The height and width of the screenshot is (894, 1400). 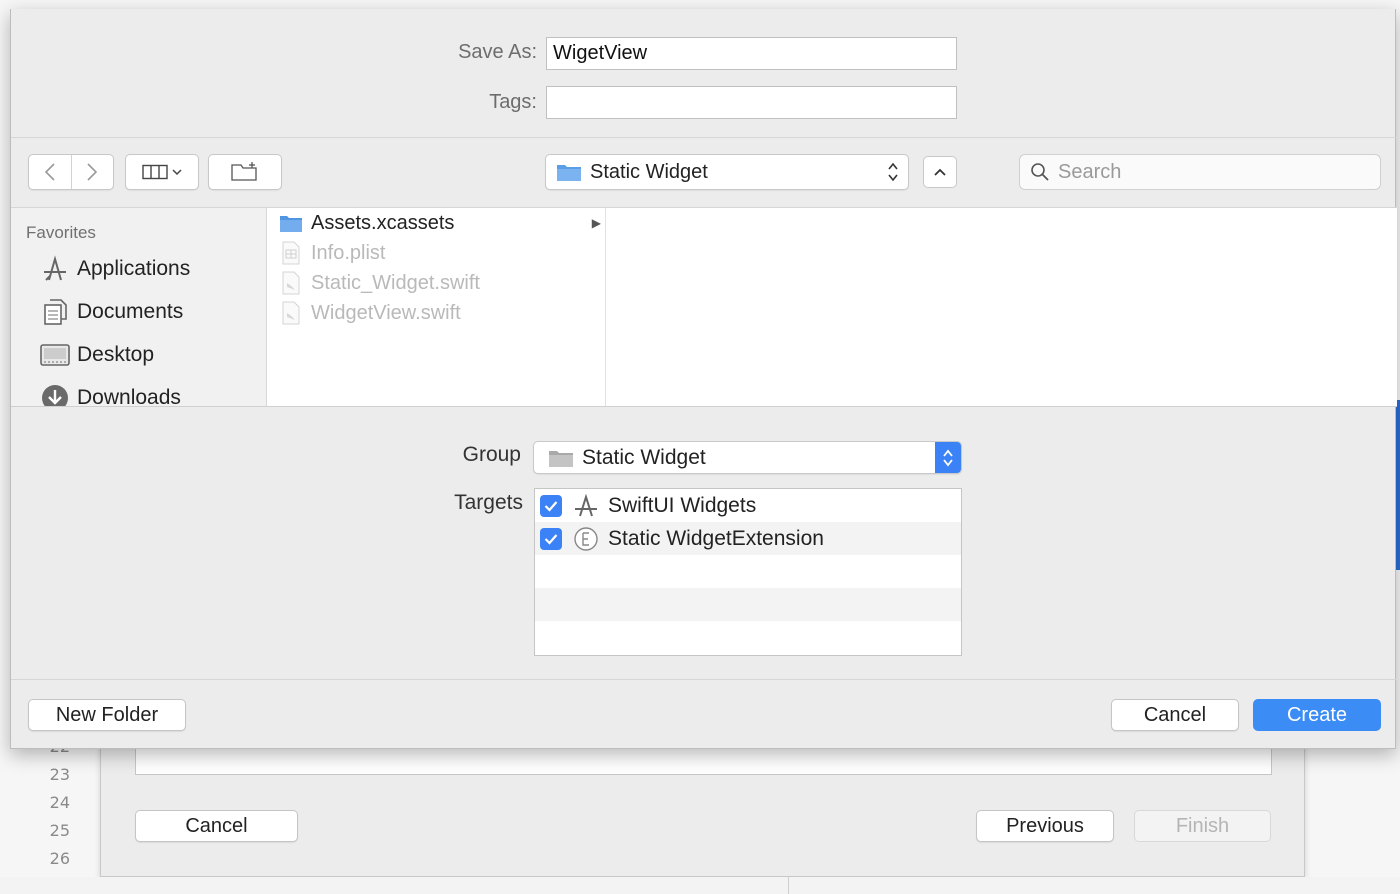 I want to click on group-label: Group, so click(x=491, y=454).